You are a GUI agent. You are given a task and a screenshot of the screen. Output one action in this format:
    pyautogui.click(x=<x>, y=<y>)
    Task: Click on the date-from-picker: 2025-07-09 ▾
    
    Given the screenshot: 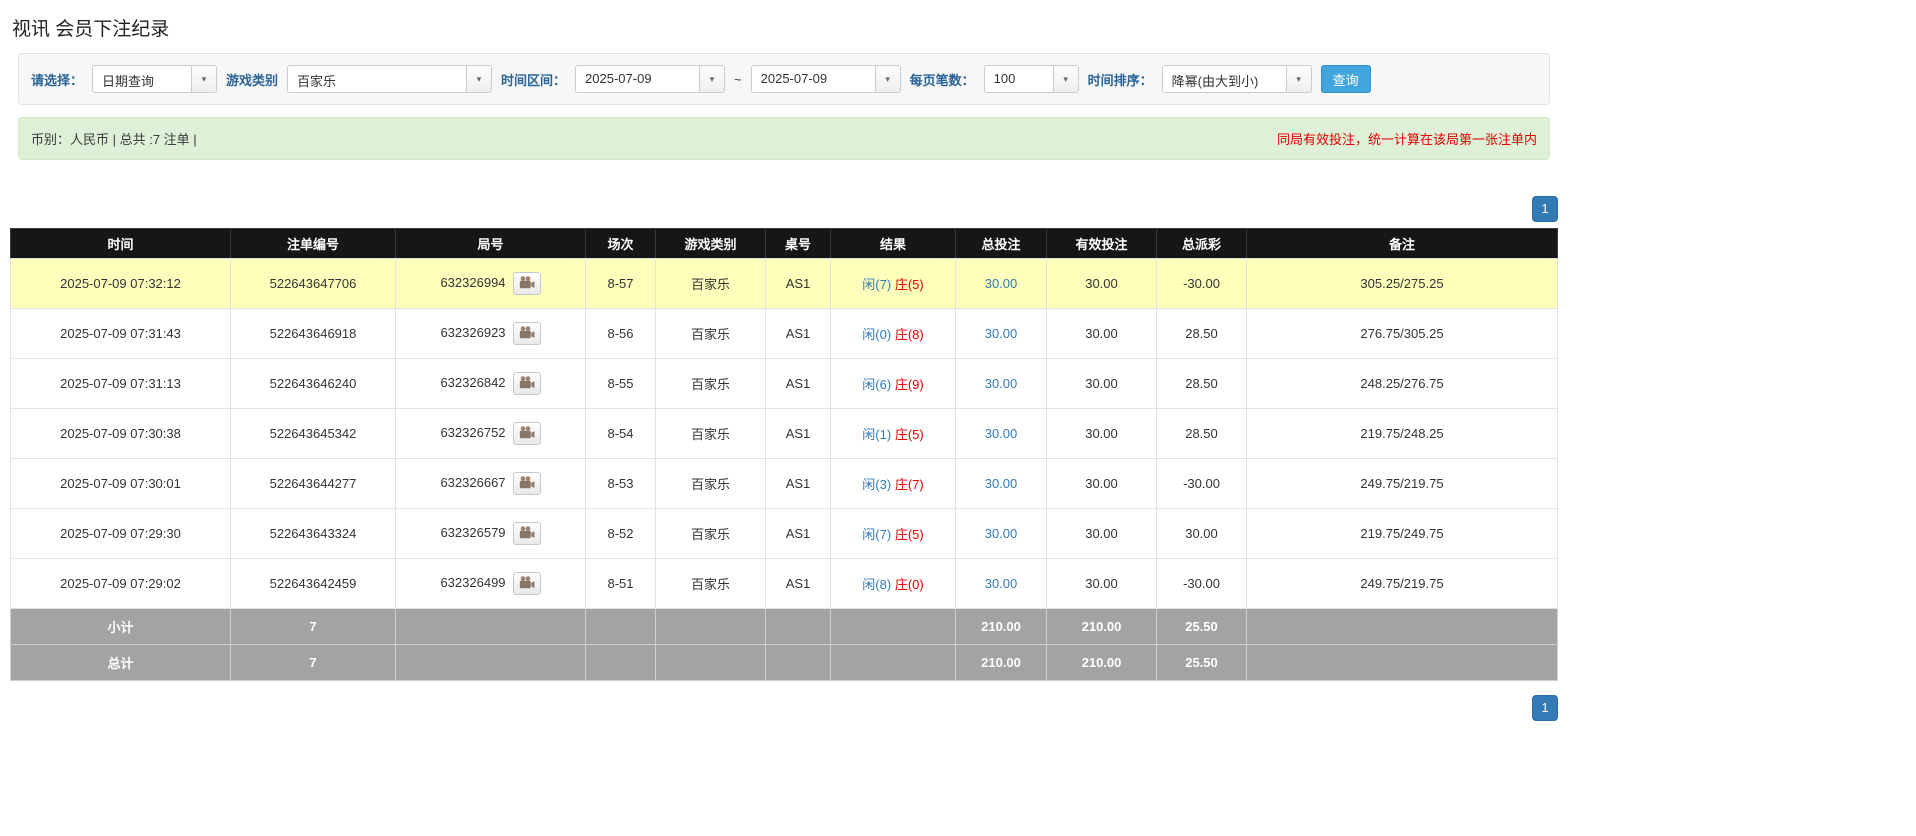 What is the action you would take?
    pyautogui.click(x=650, y=79)
    